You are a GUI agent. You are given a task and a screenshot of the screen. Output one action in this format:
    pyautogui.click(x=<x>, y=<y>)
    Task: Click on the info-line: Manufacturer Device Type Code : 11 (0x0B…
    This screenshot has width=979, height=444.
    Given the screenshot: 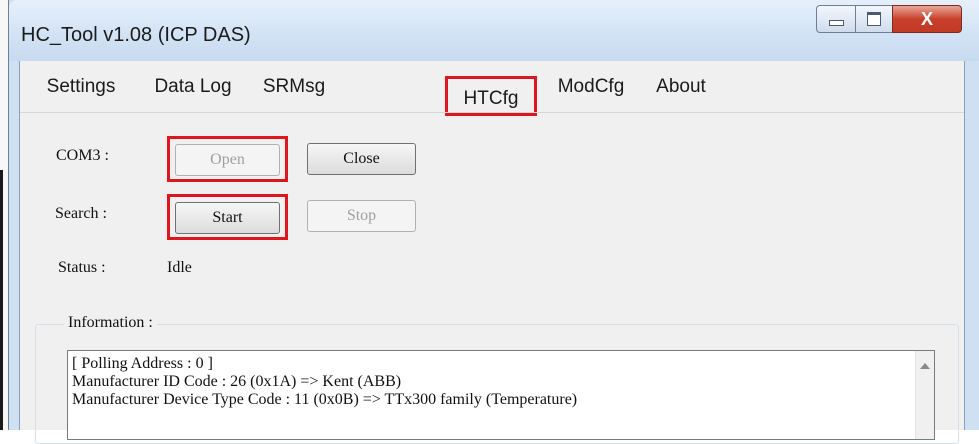 What is the action you would take?
    pyautogui.click(x=325, y=399)
    